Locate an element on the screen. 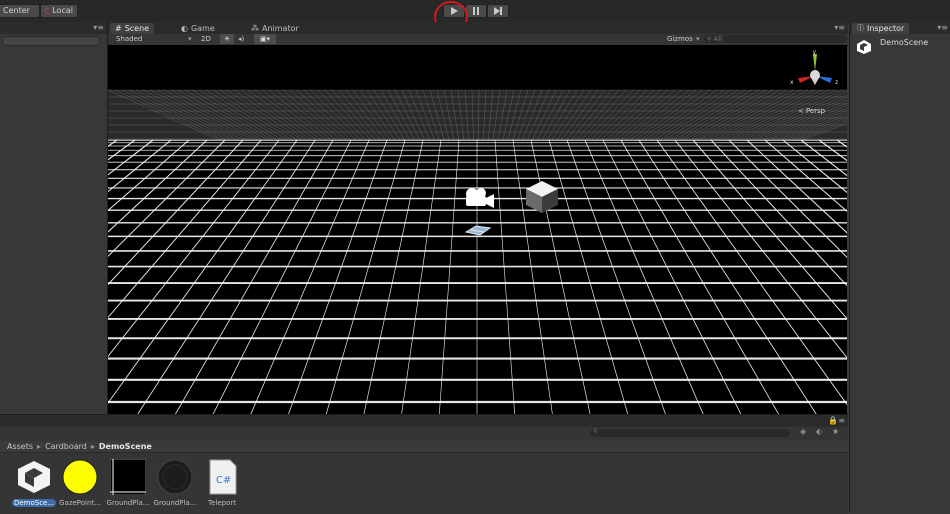  space-toggle-button: Local is located at coordinates (59, 11).